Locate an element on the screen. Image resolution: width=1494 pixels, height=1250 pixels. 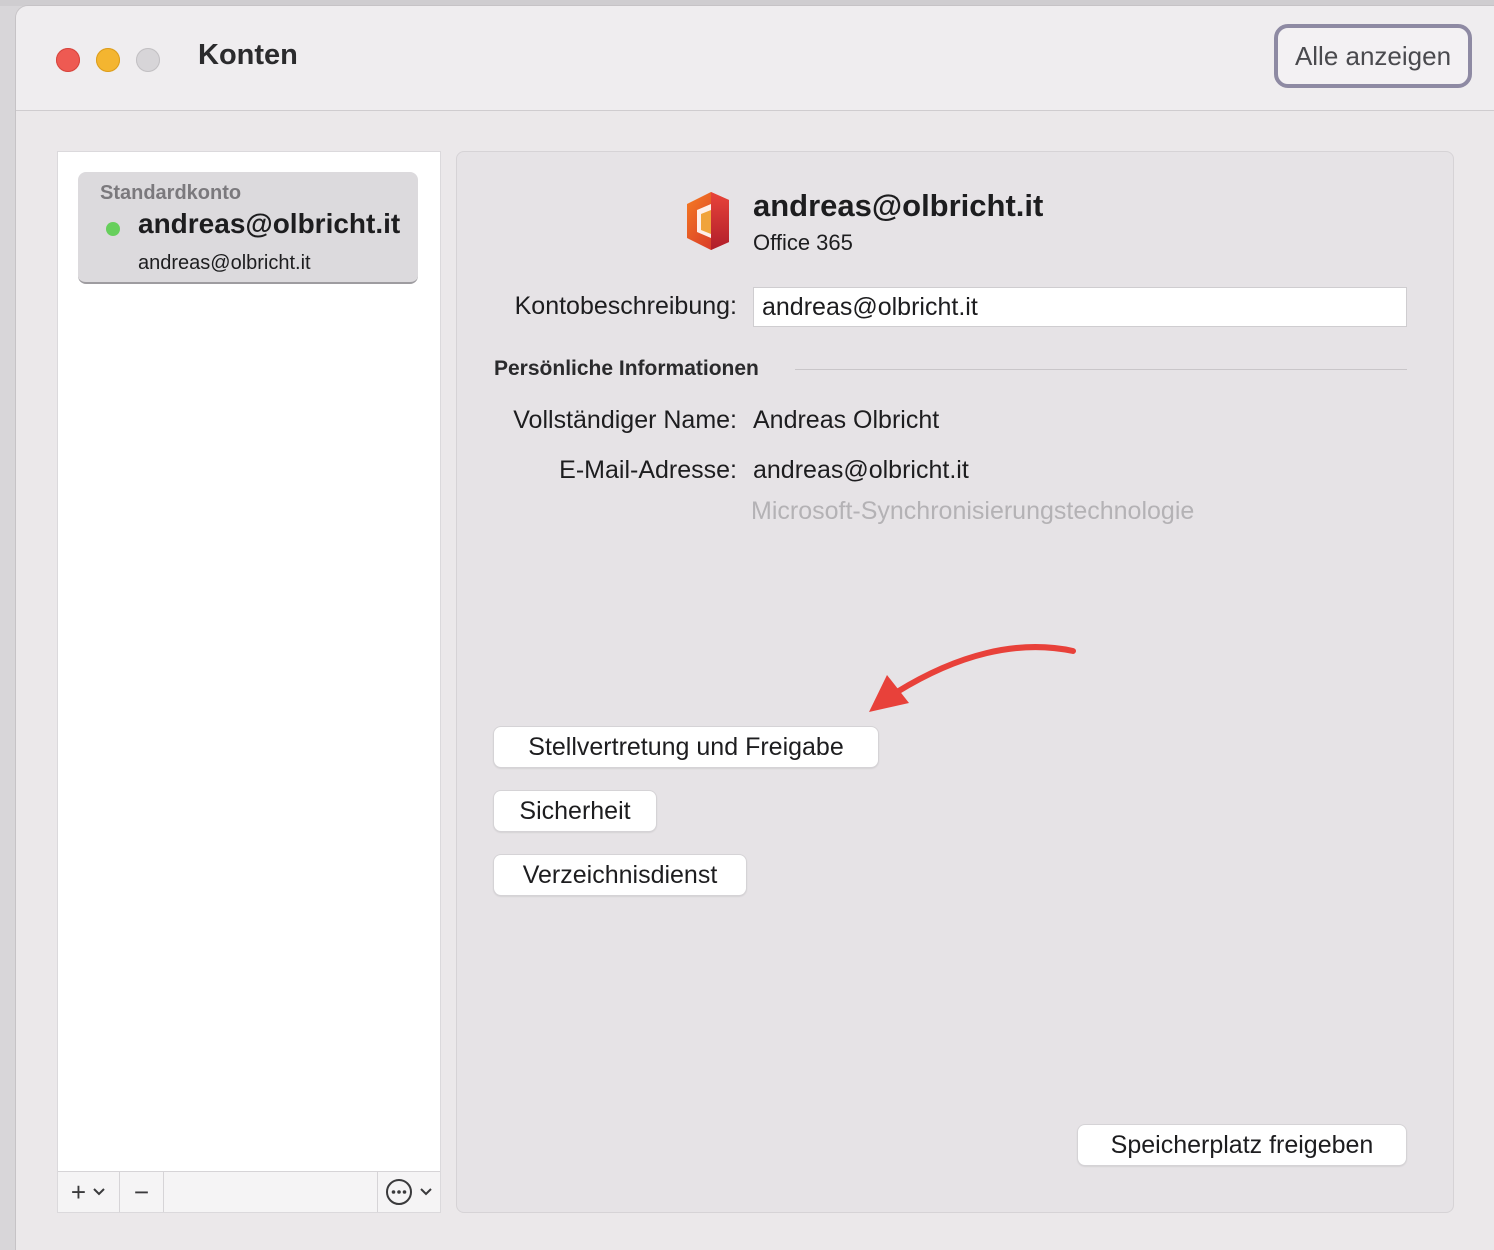
account-subtitle: andreas@olbricht.it is located at coordinates (224, 263).